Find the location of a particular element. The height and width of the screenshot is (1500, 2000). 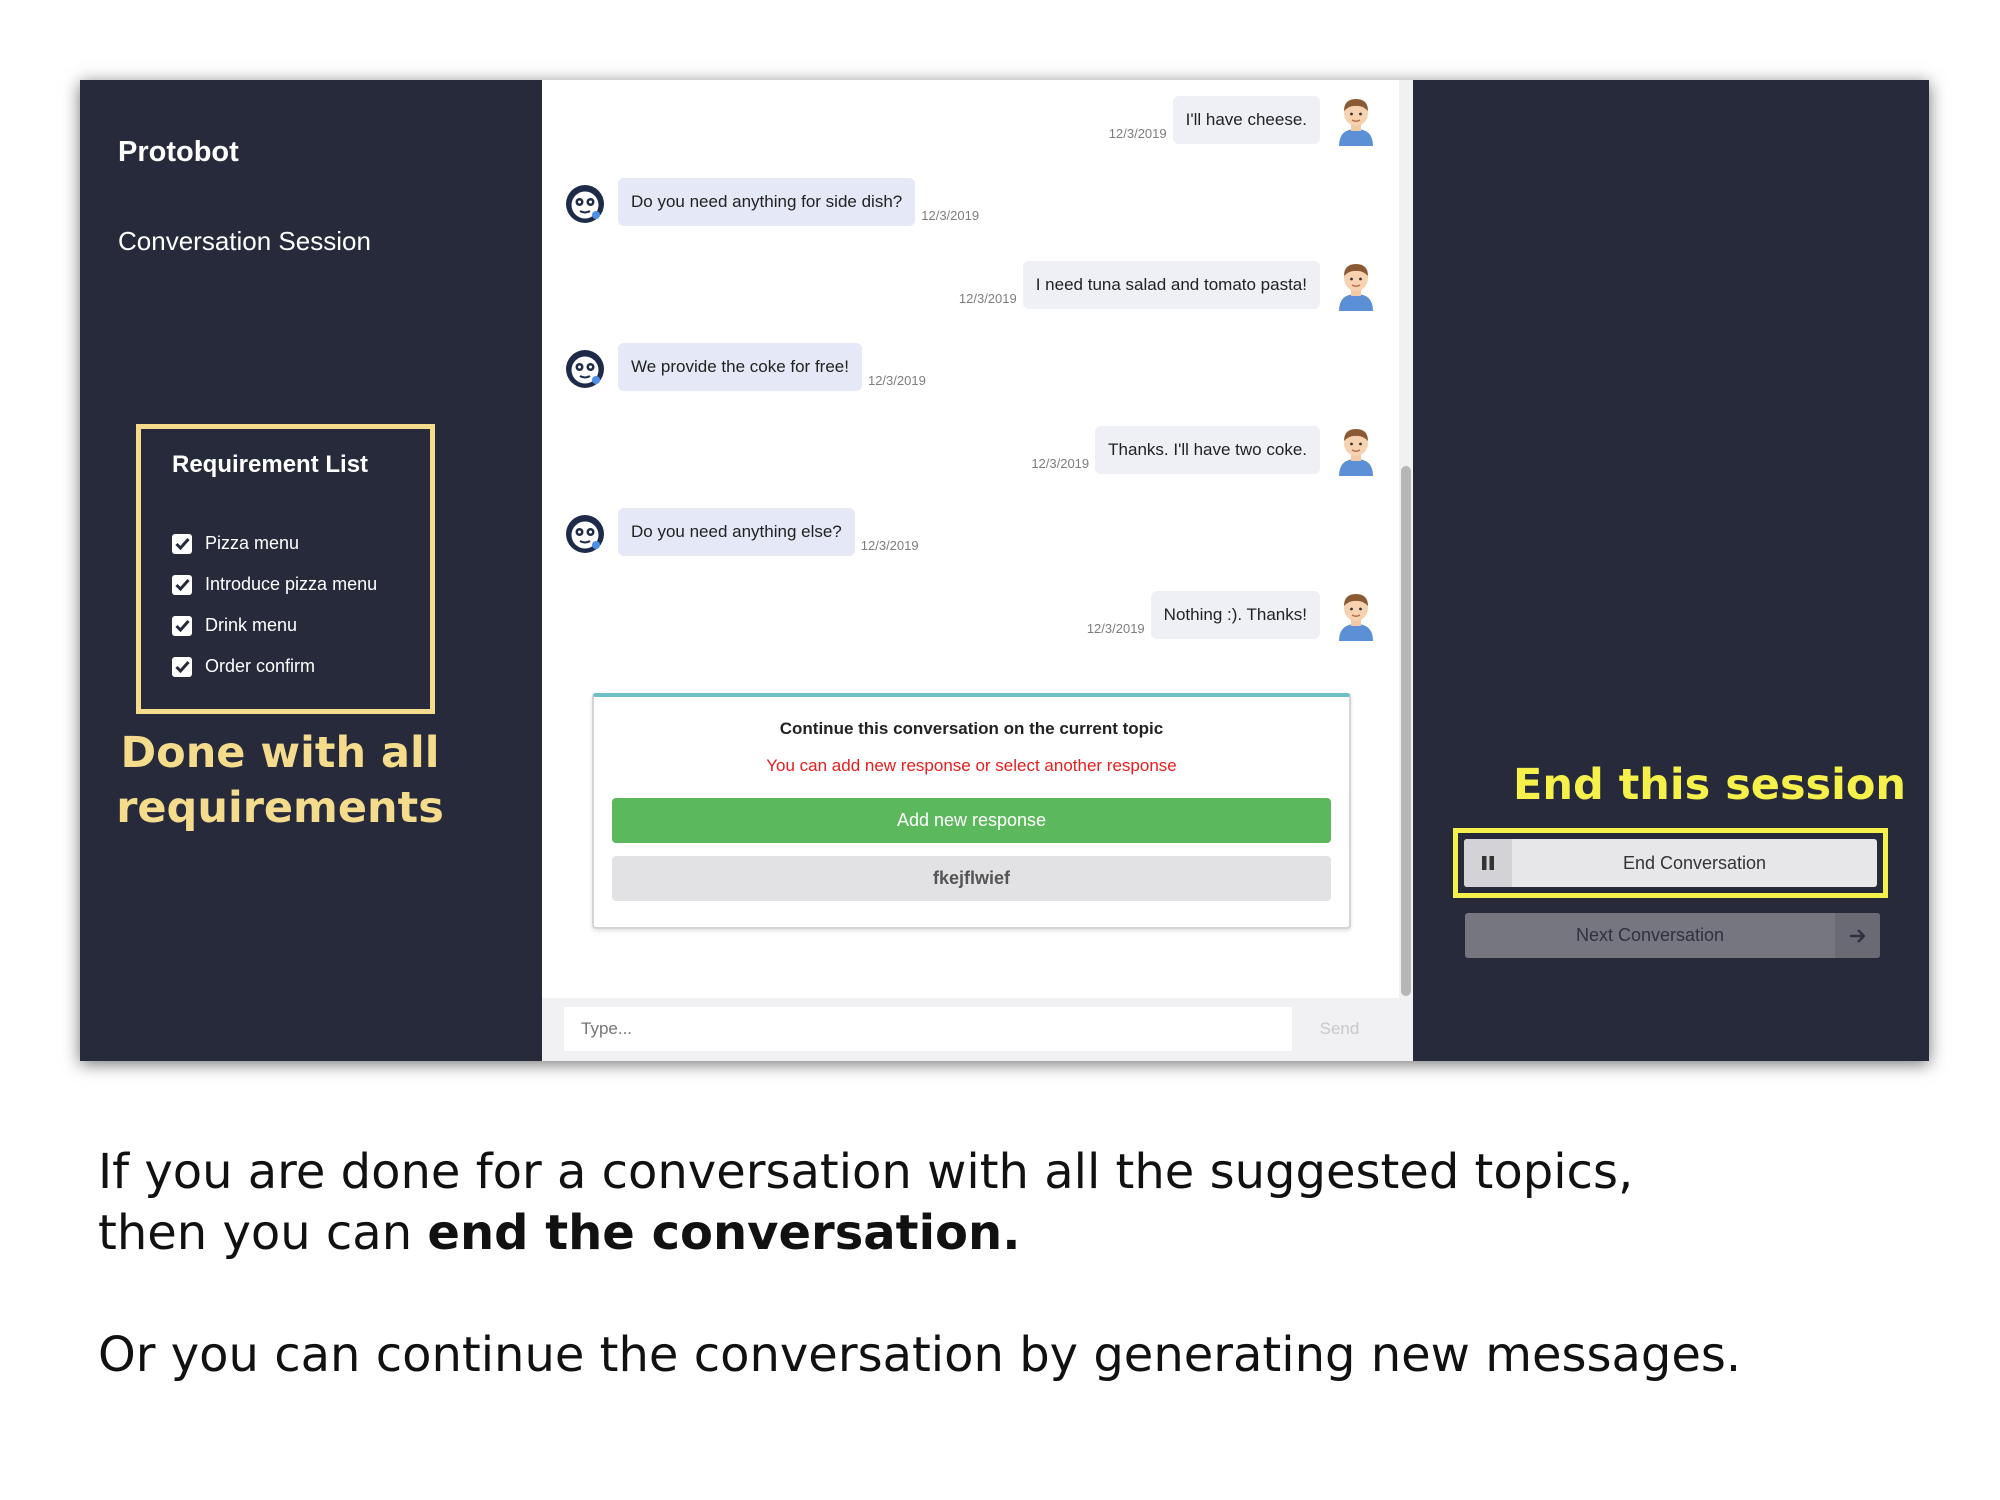

end-conversation-label: End Conversation is located at coordinates (1694, 862).